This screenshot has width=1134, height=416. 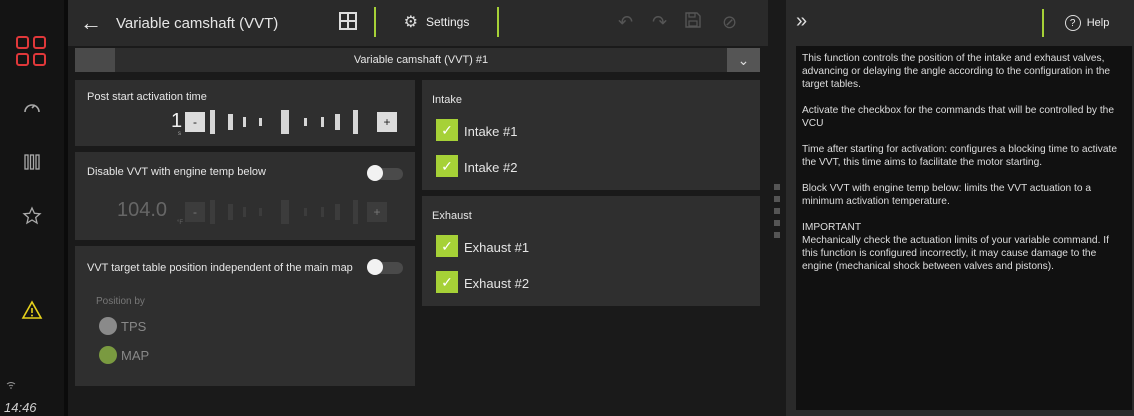 What do you see at coordinates (591, 251) in the screenshot?
I see `exhaust-card: Exhaust ✓ Exhaust #1 ✓ Exhaust #2` at bounding box center [591, 251].